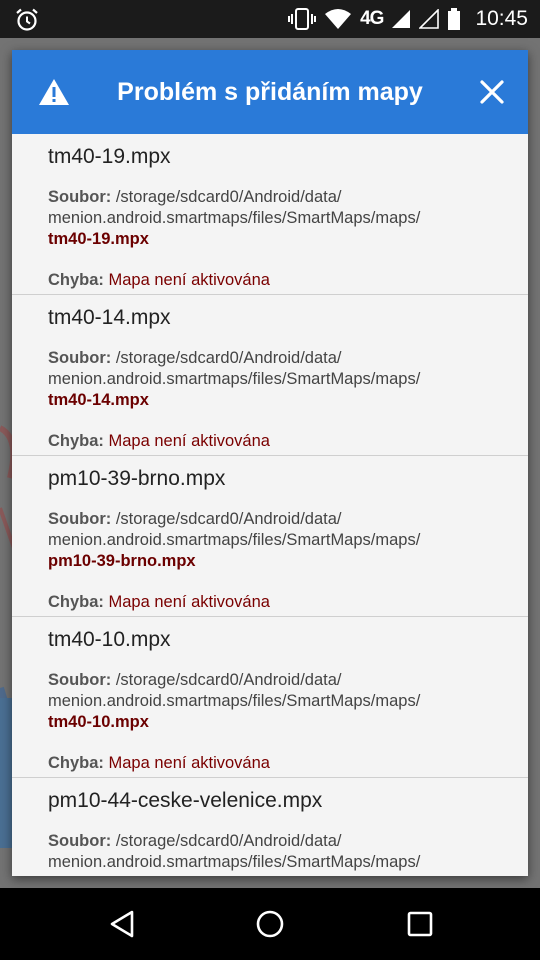 This screenshot has width=540, height=960. Describe the element at coordinates (54, 92) in the screenshot. I see `warning-icon` at that location.